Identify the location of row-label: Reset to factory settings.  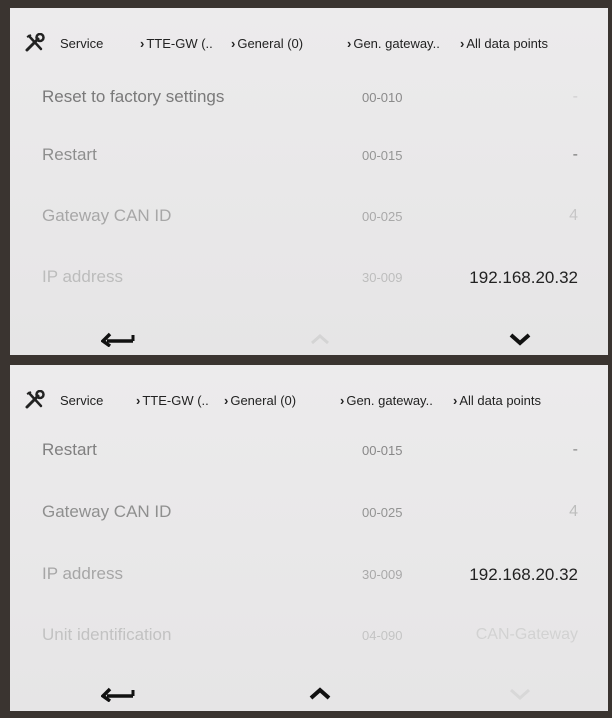
(133, 96).